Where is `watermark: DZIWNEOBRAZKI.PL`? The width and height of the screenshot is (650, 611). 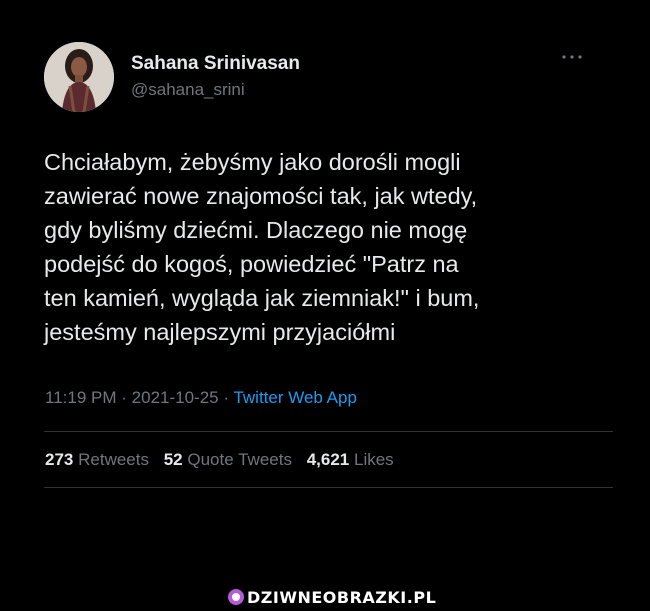 watermark: DZIWNEOBRAZKI.PL is located at coordinates (332, 597).